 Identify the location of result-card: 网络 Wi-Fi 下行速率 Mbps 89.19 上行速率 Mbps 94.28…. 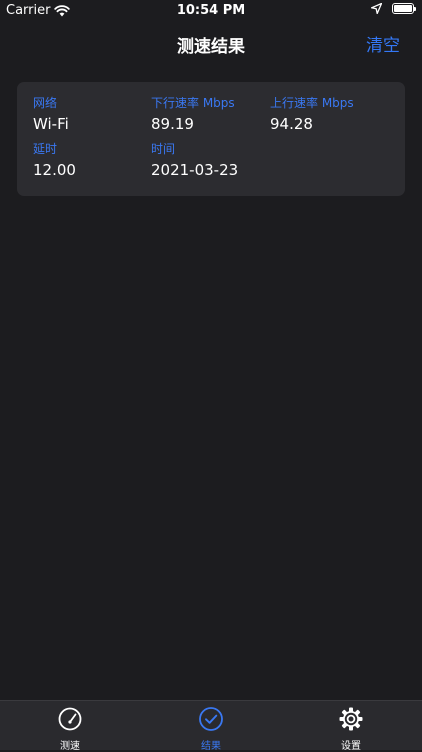
(211, 139).